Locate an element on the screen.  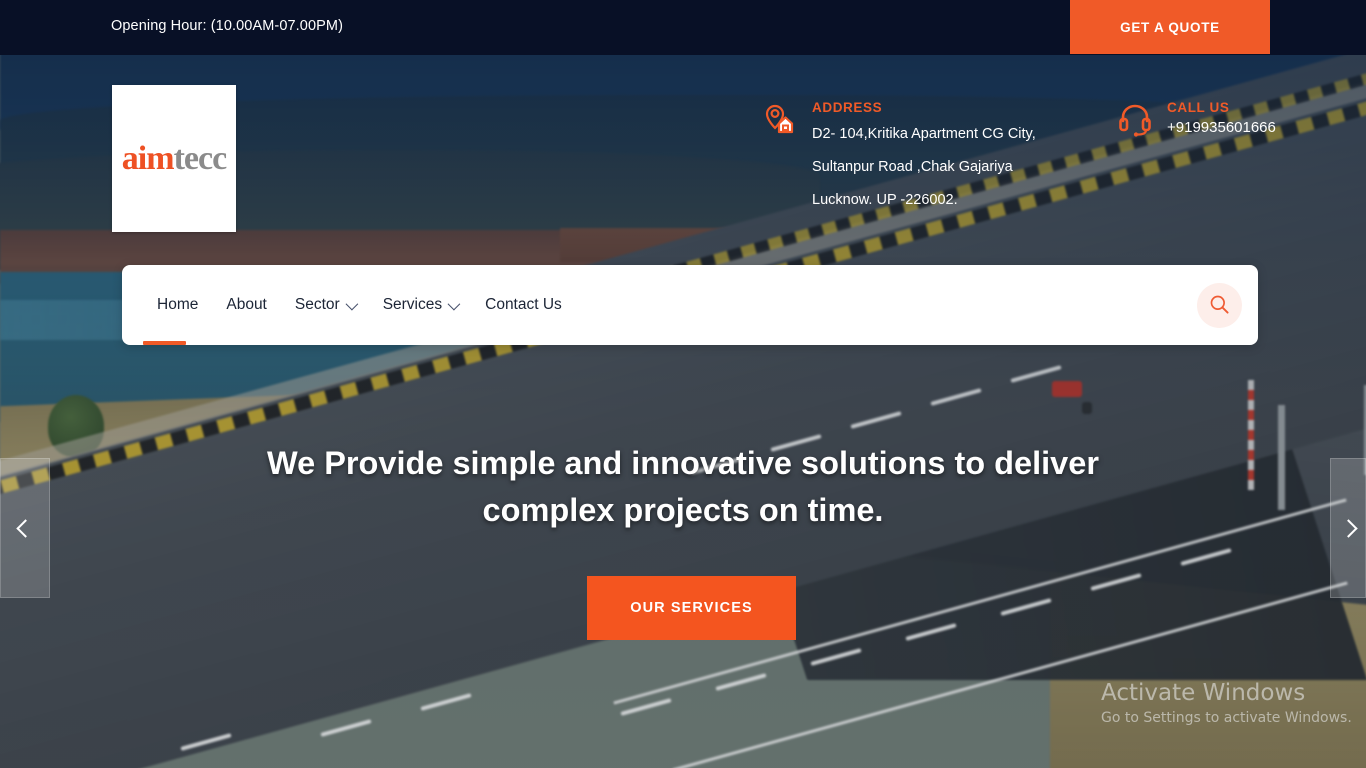
nav-label-about: About is located at coordinates (246, 304).